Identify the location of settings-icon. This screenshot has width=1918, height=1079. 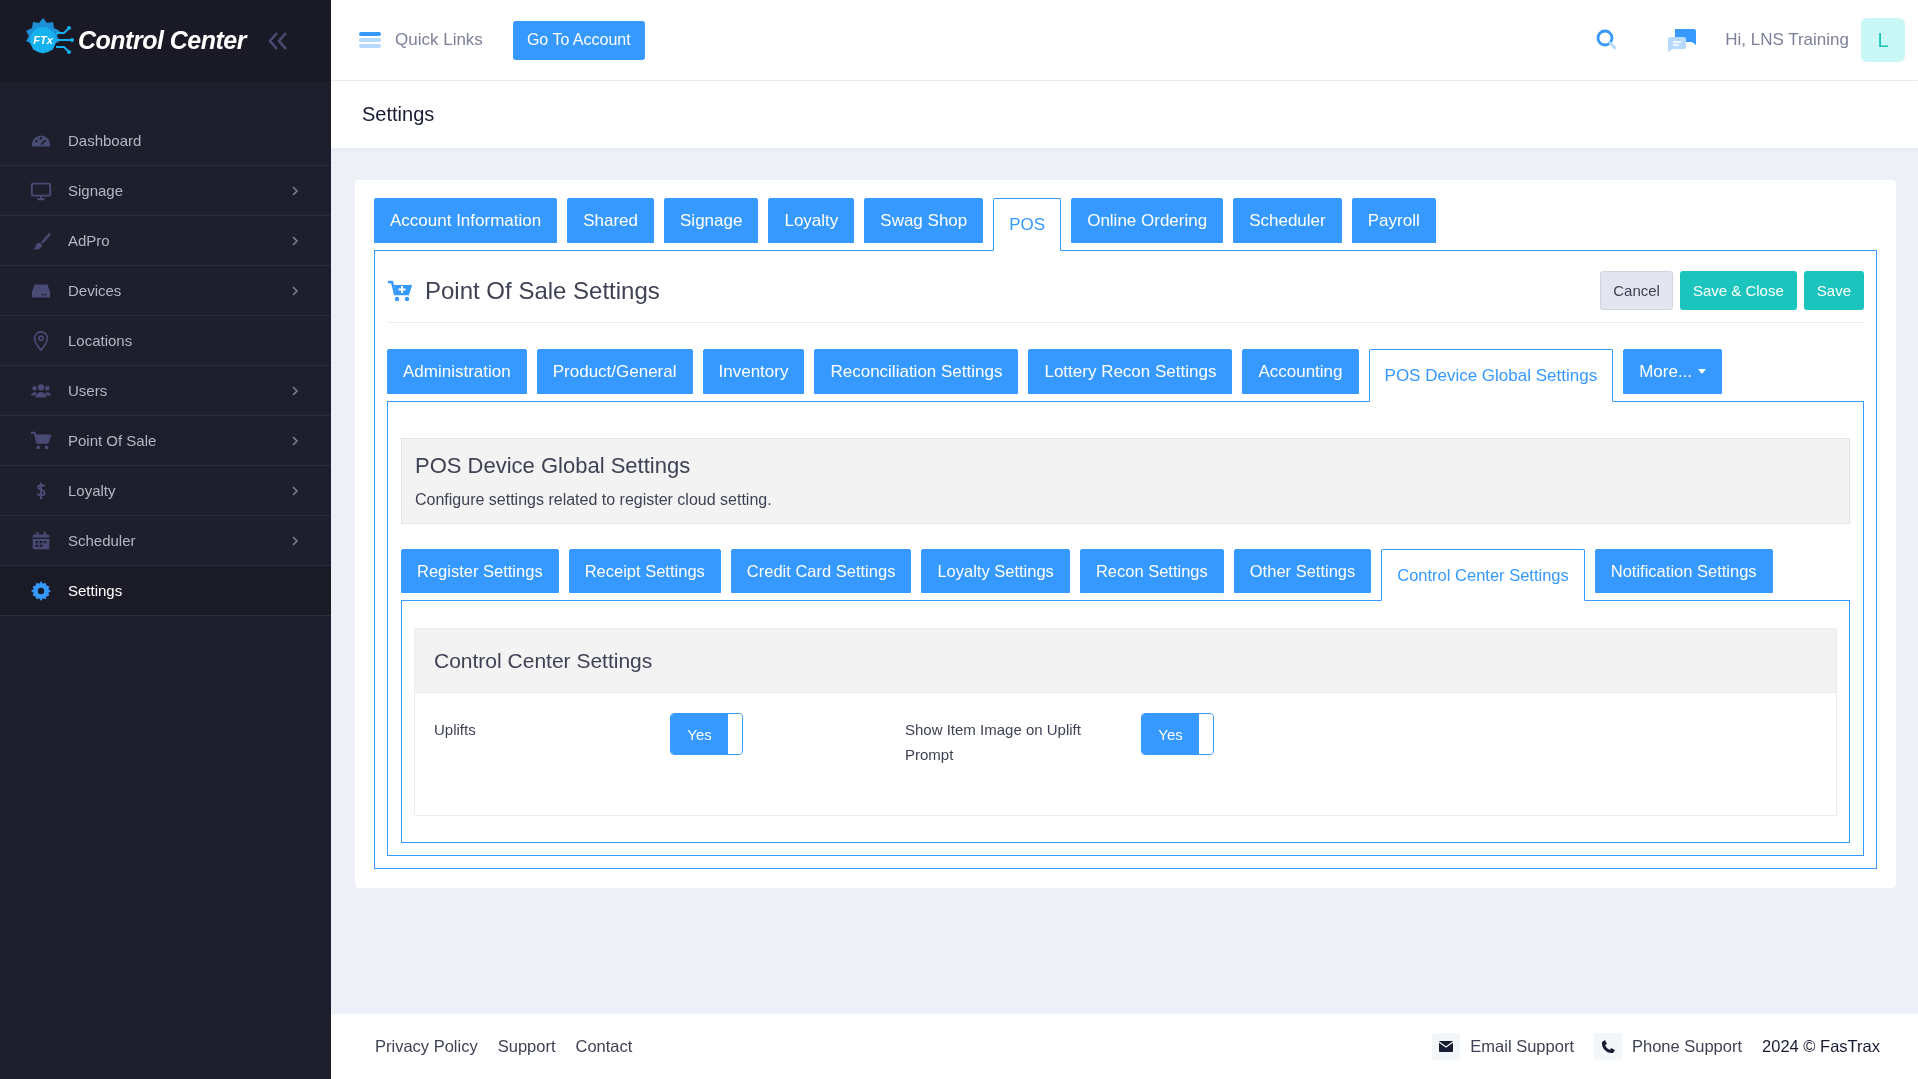
(41, 590).